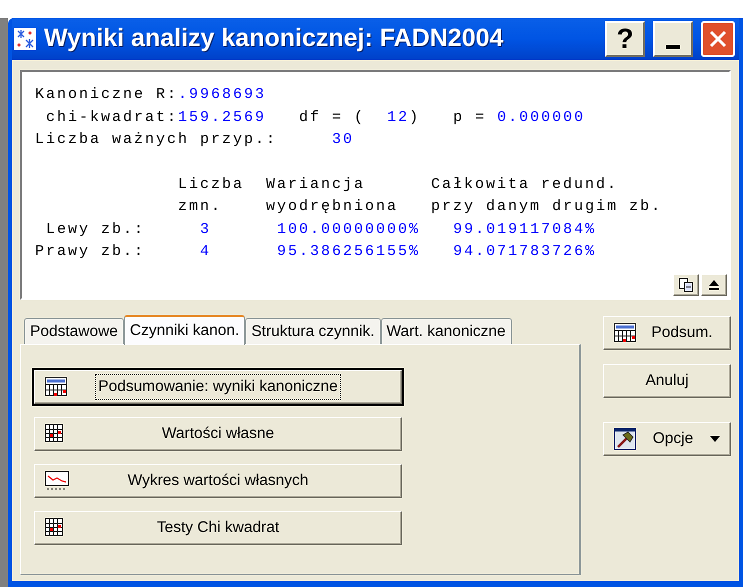  I want to click on stat-label: df = (, so click(332, 118).